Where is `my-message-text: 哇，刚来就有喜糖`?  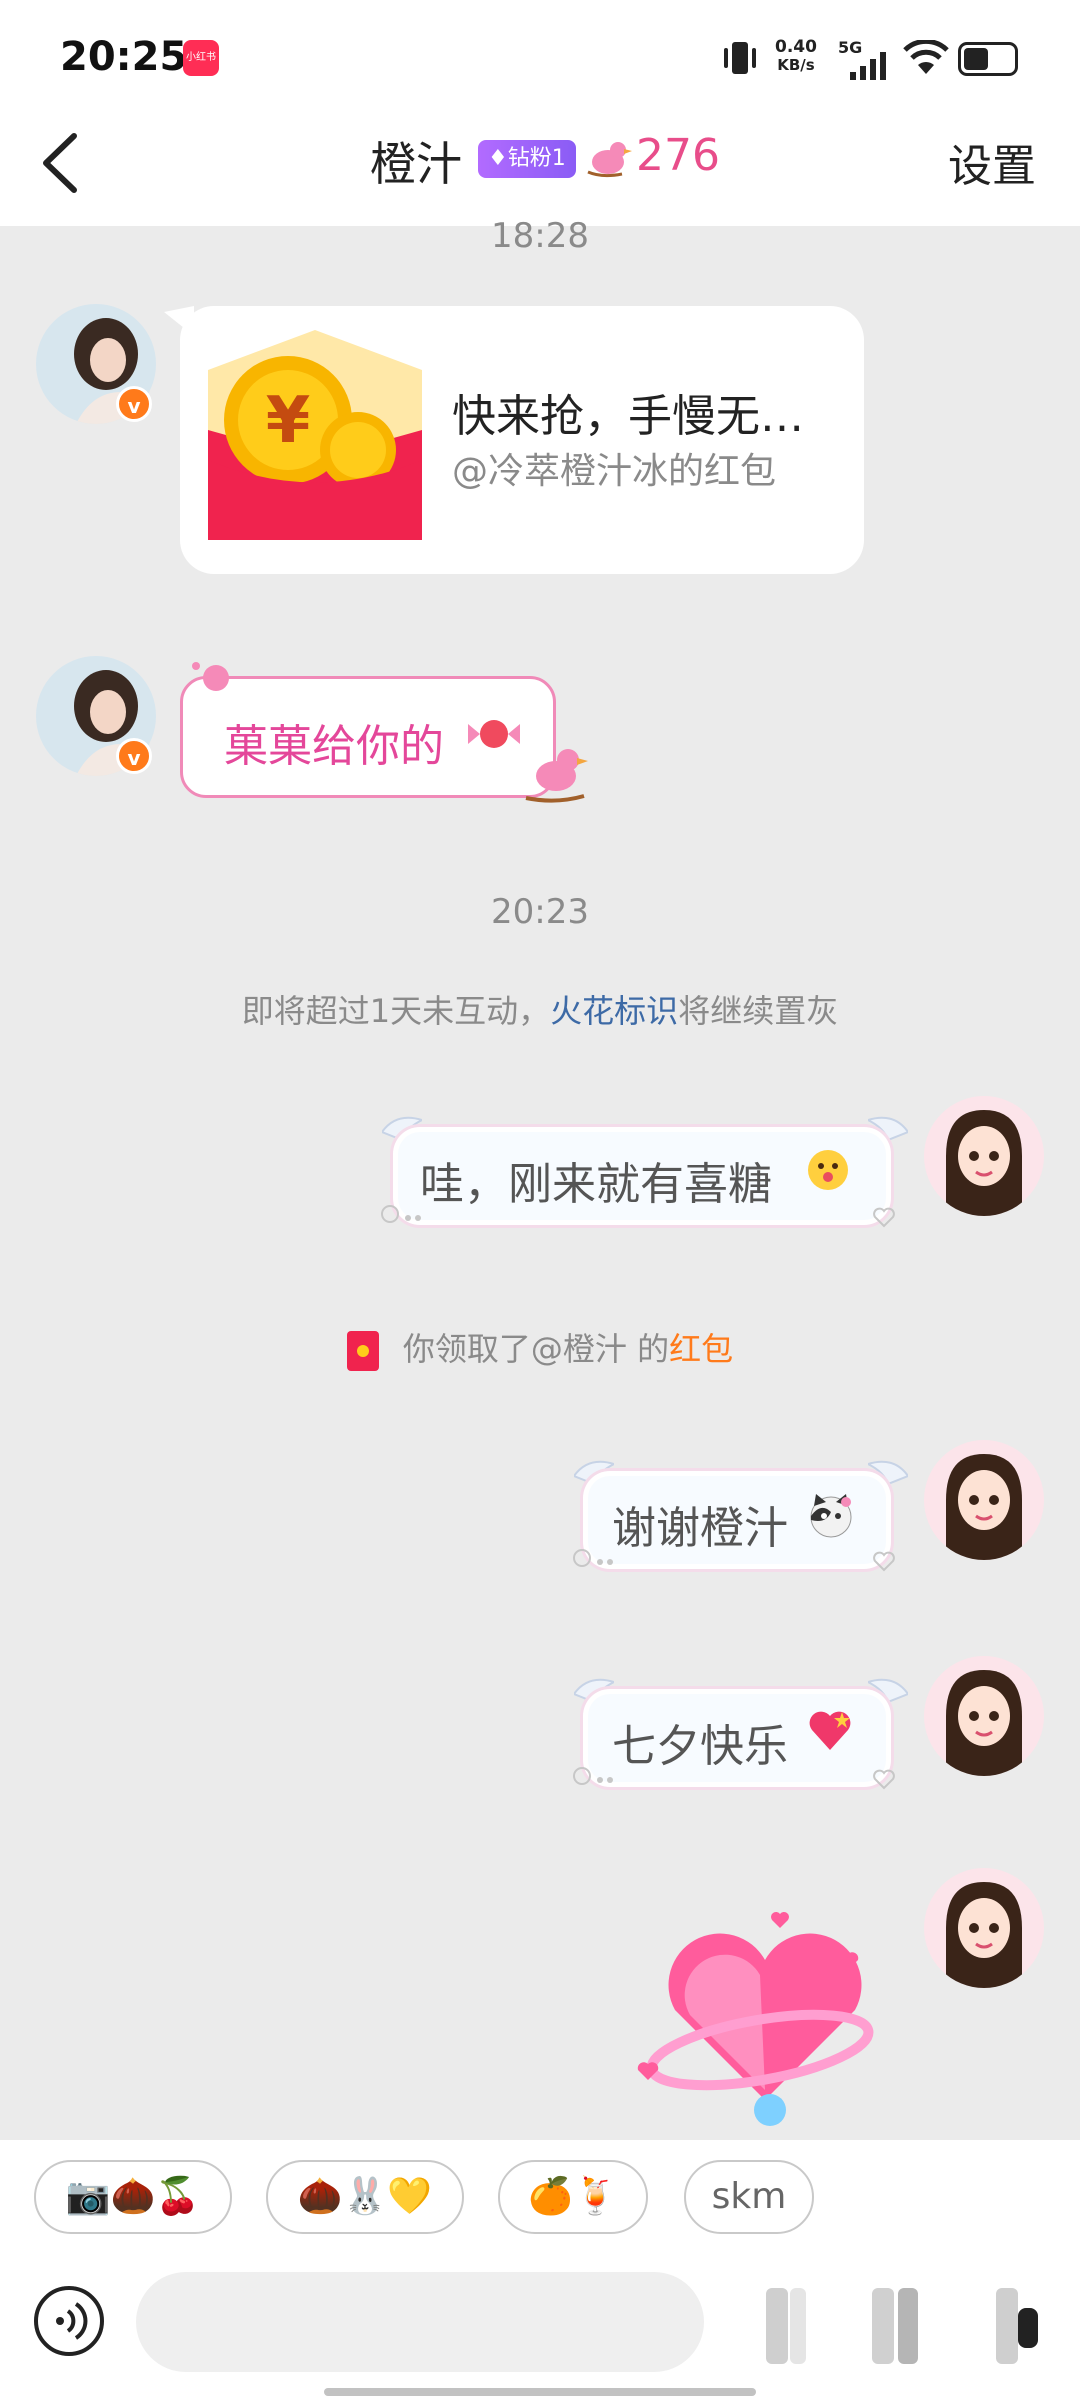 my-message-text: 哇，刚来就有喜糖 is located at coordinates (596, 1184).